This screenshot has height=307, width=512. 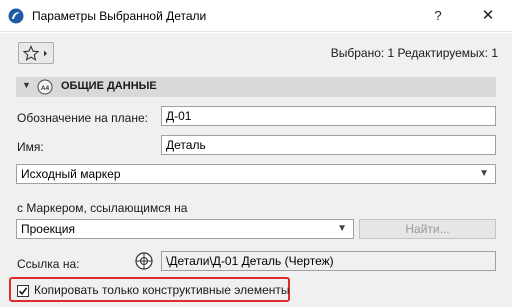 What do you see at coordinates (109, 86) in the screenshot?
I see `section-title: ОБЩИЕ ДАННЫЕ` at bounding box center [109, 86].